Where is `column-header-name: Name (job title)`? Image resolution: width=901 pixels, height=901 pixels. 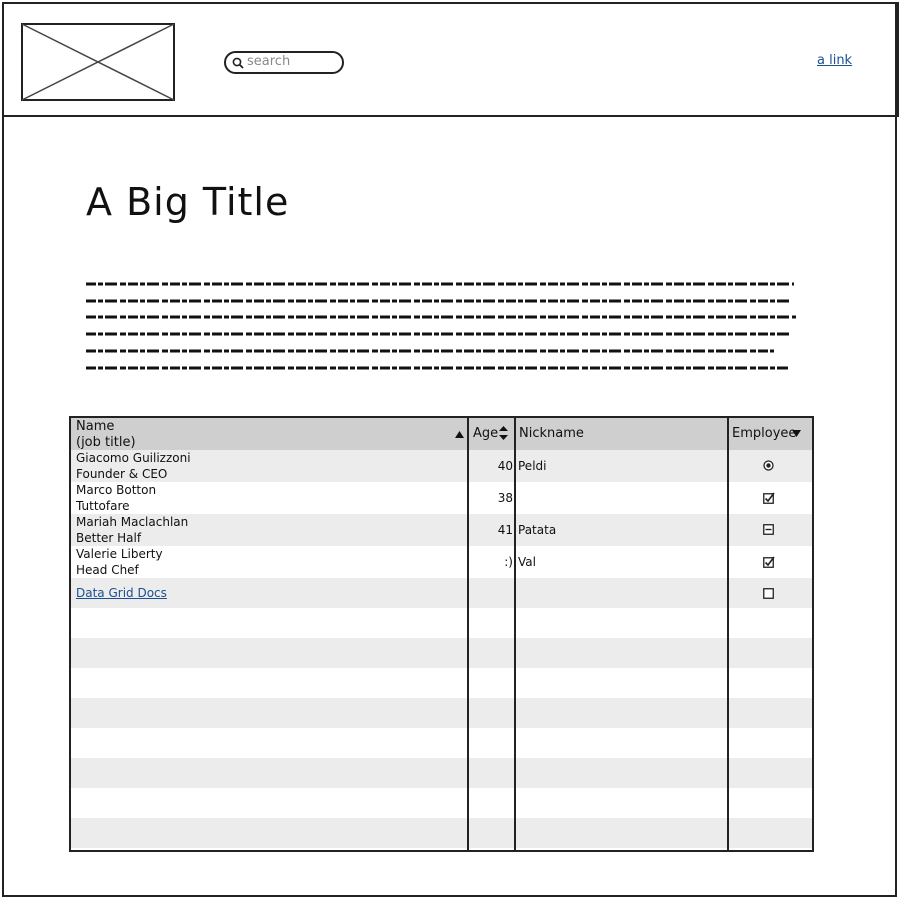
column-header-name: Name (job title) is located at coordinates (106, 435).